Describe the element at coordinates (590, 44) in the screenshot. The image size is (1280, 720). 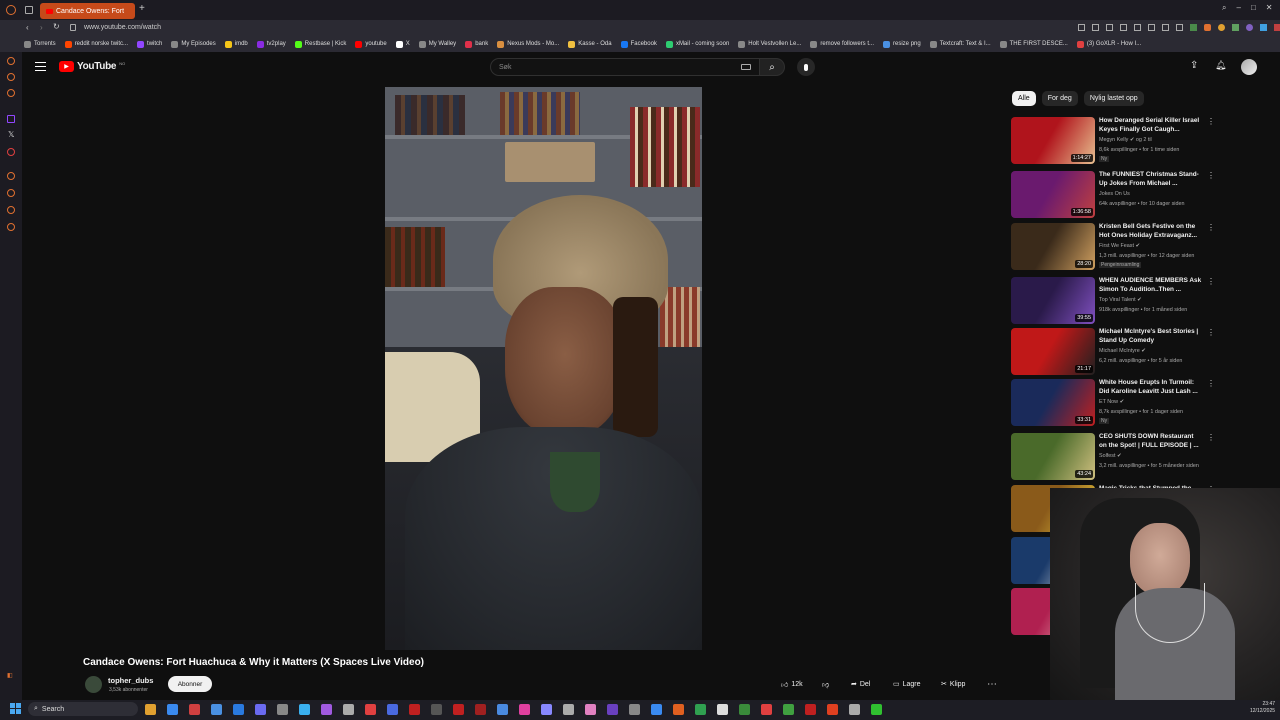
I see `bookmark-item: Kasse - Oda` at that location.